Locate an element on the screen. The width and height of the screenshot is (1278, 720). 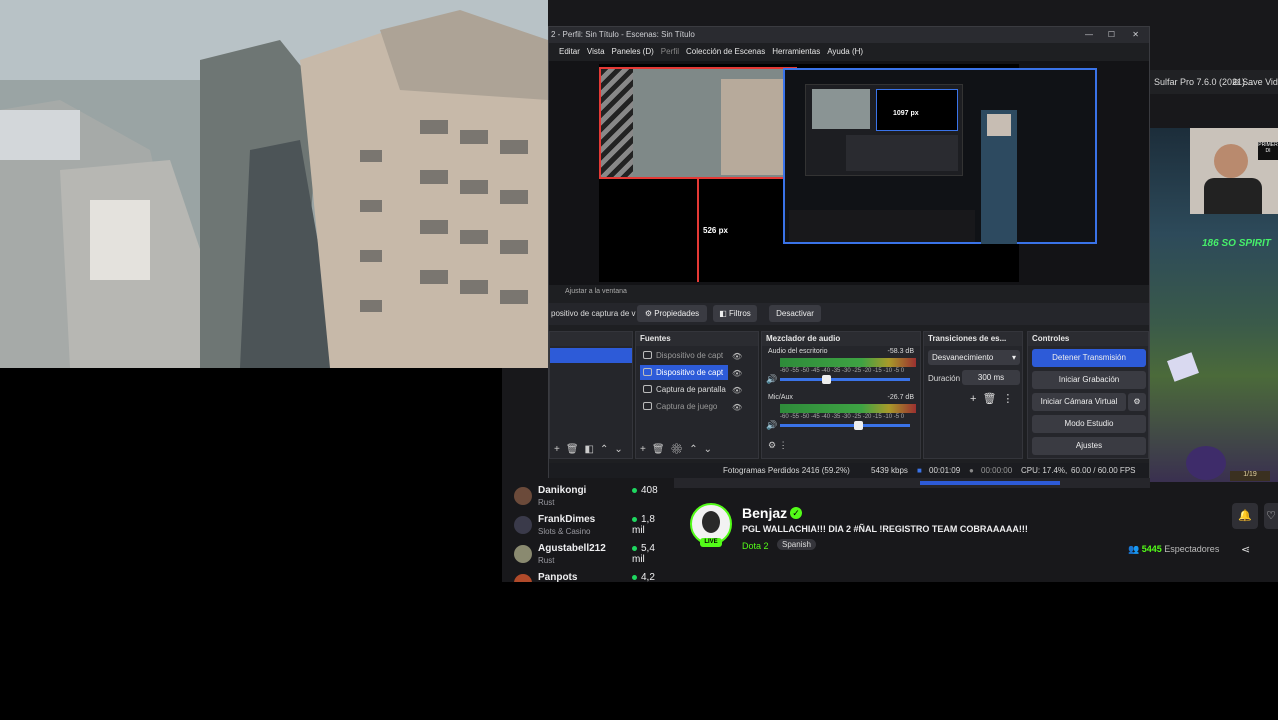
virtual-camera-button: Iniciar Cámara Virtual is located at coordinates (1079, 402).